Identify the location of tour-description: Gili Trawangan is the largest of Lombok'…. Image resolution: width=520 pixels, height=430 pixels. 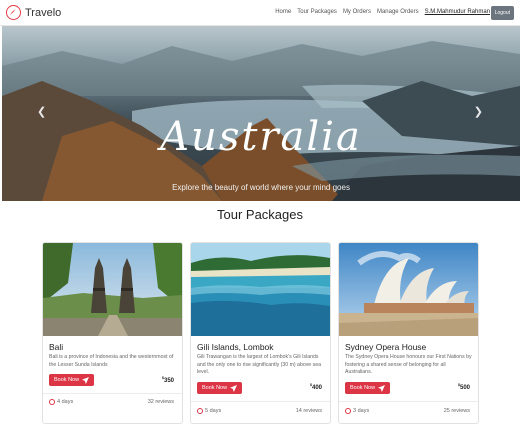
(259, 364).